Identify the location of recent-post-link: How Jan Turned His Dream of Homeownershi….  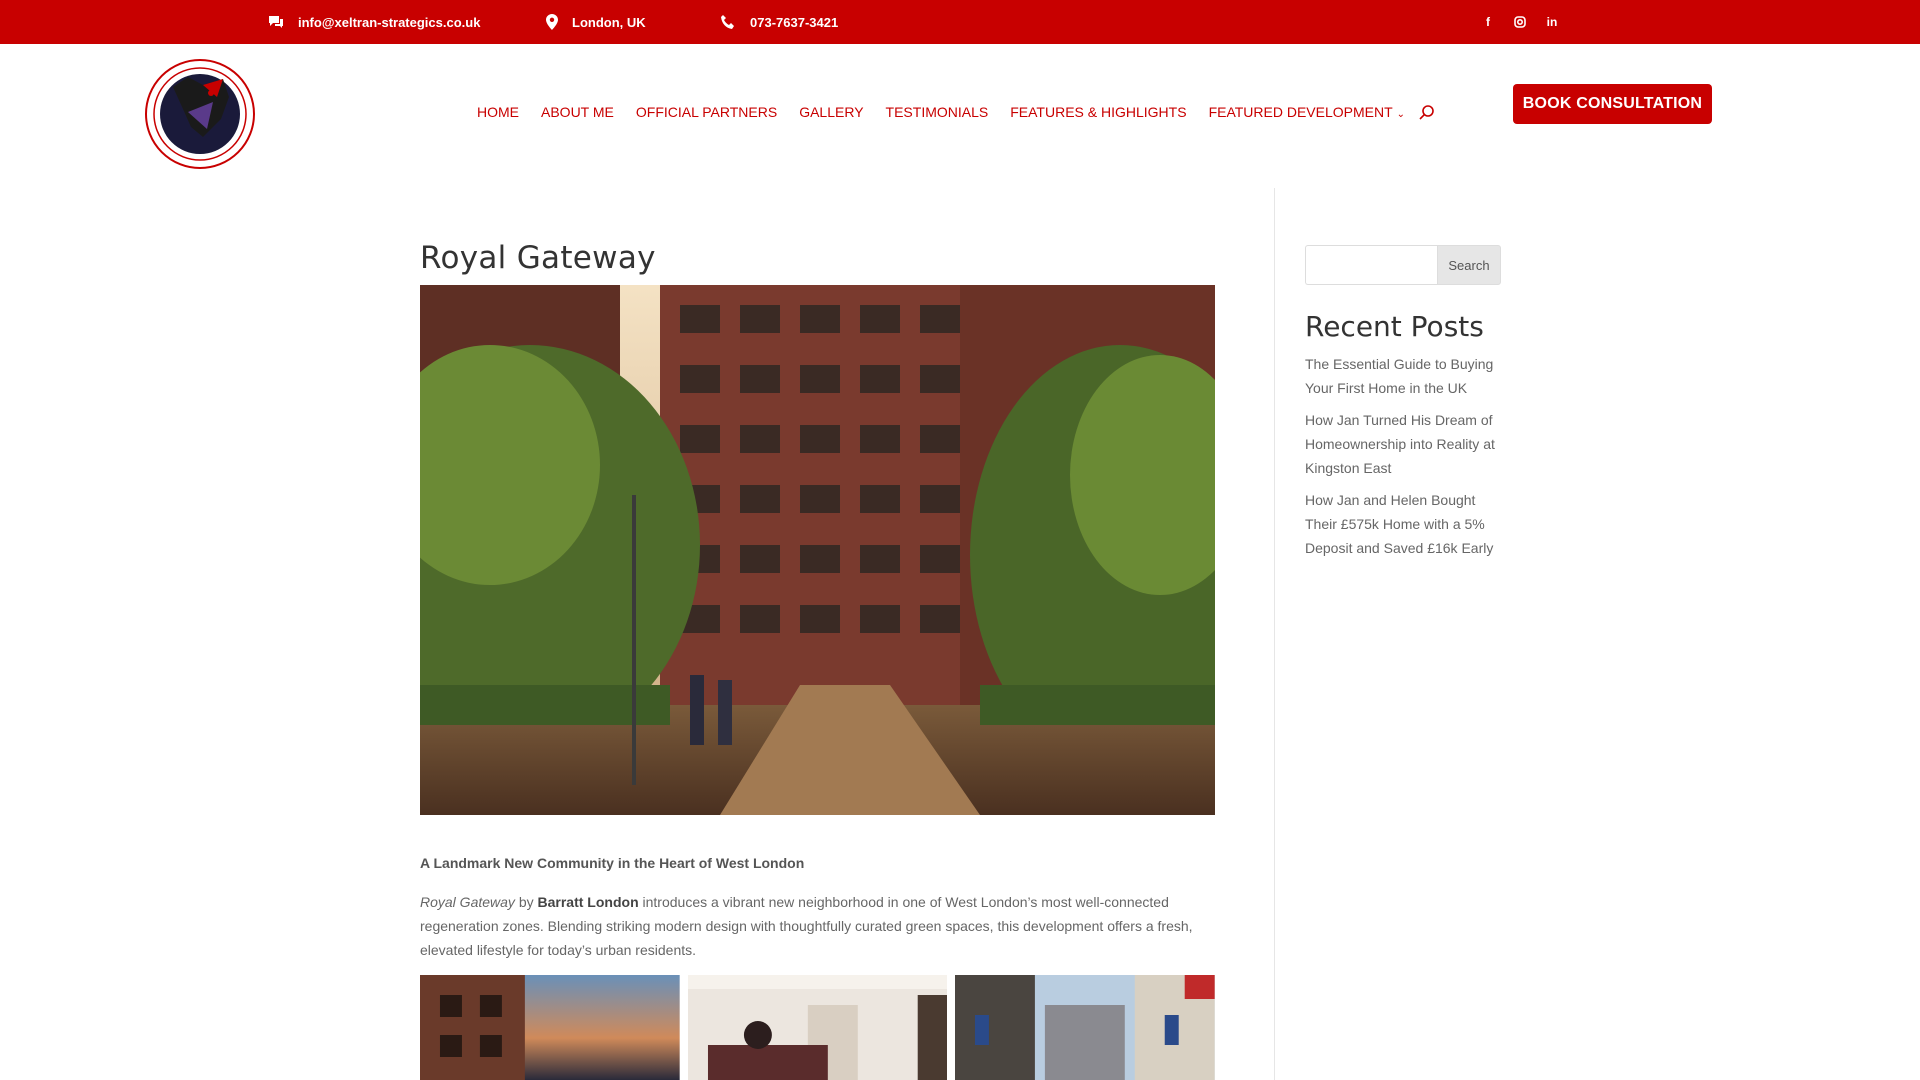
(1405, 444).